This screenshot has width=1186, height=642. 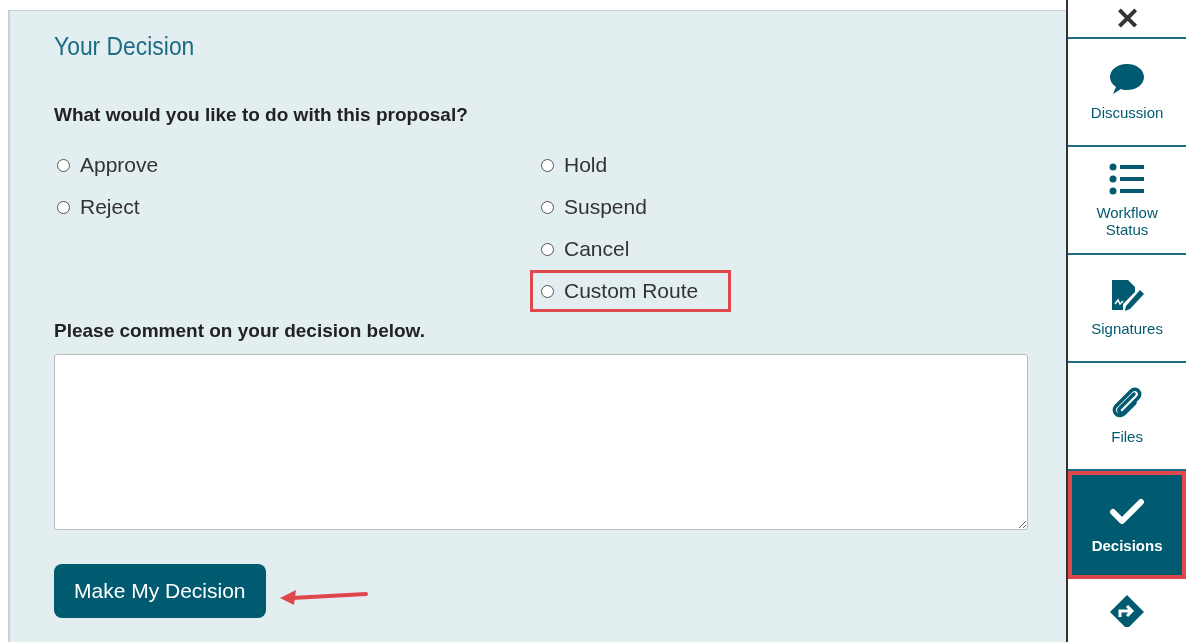 What do you see at coordinates (160, 591) in the screenshot?
I see `make-decision-button: Make My Decision` at bounding box center [160, 591].